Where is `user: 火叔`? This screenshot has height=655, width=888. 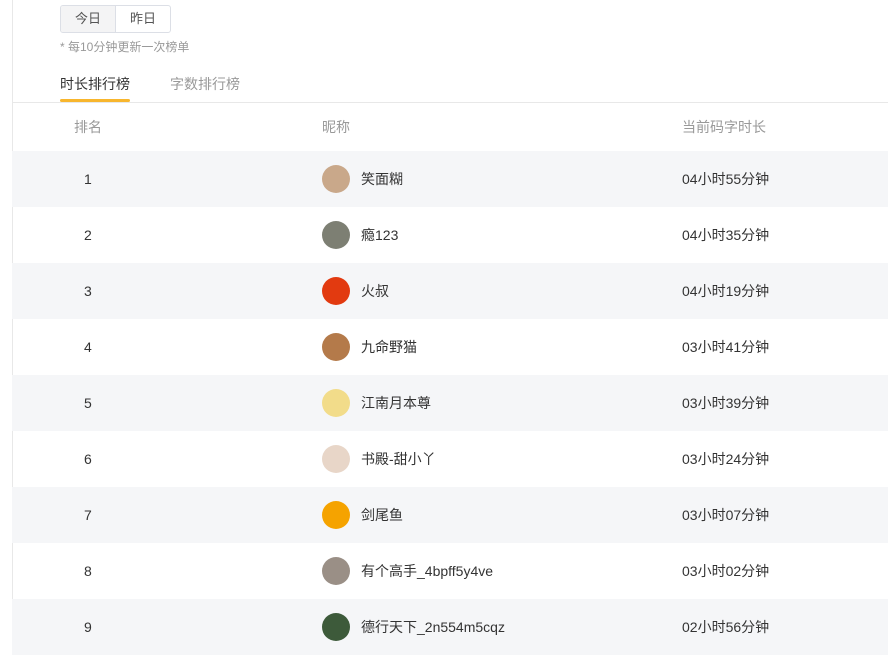
user: 火叔 is located at coordinates (502, 291).